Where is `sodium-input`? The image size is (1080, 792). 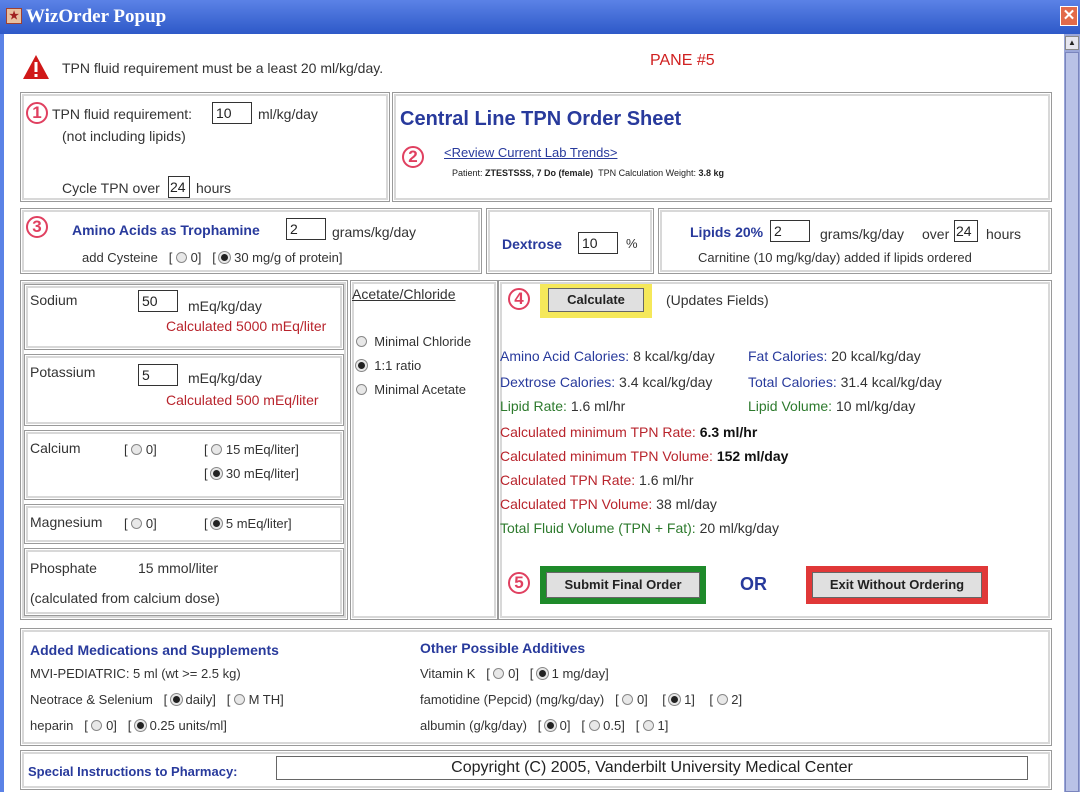
sodium-input is located at coordinates (158, 301).